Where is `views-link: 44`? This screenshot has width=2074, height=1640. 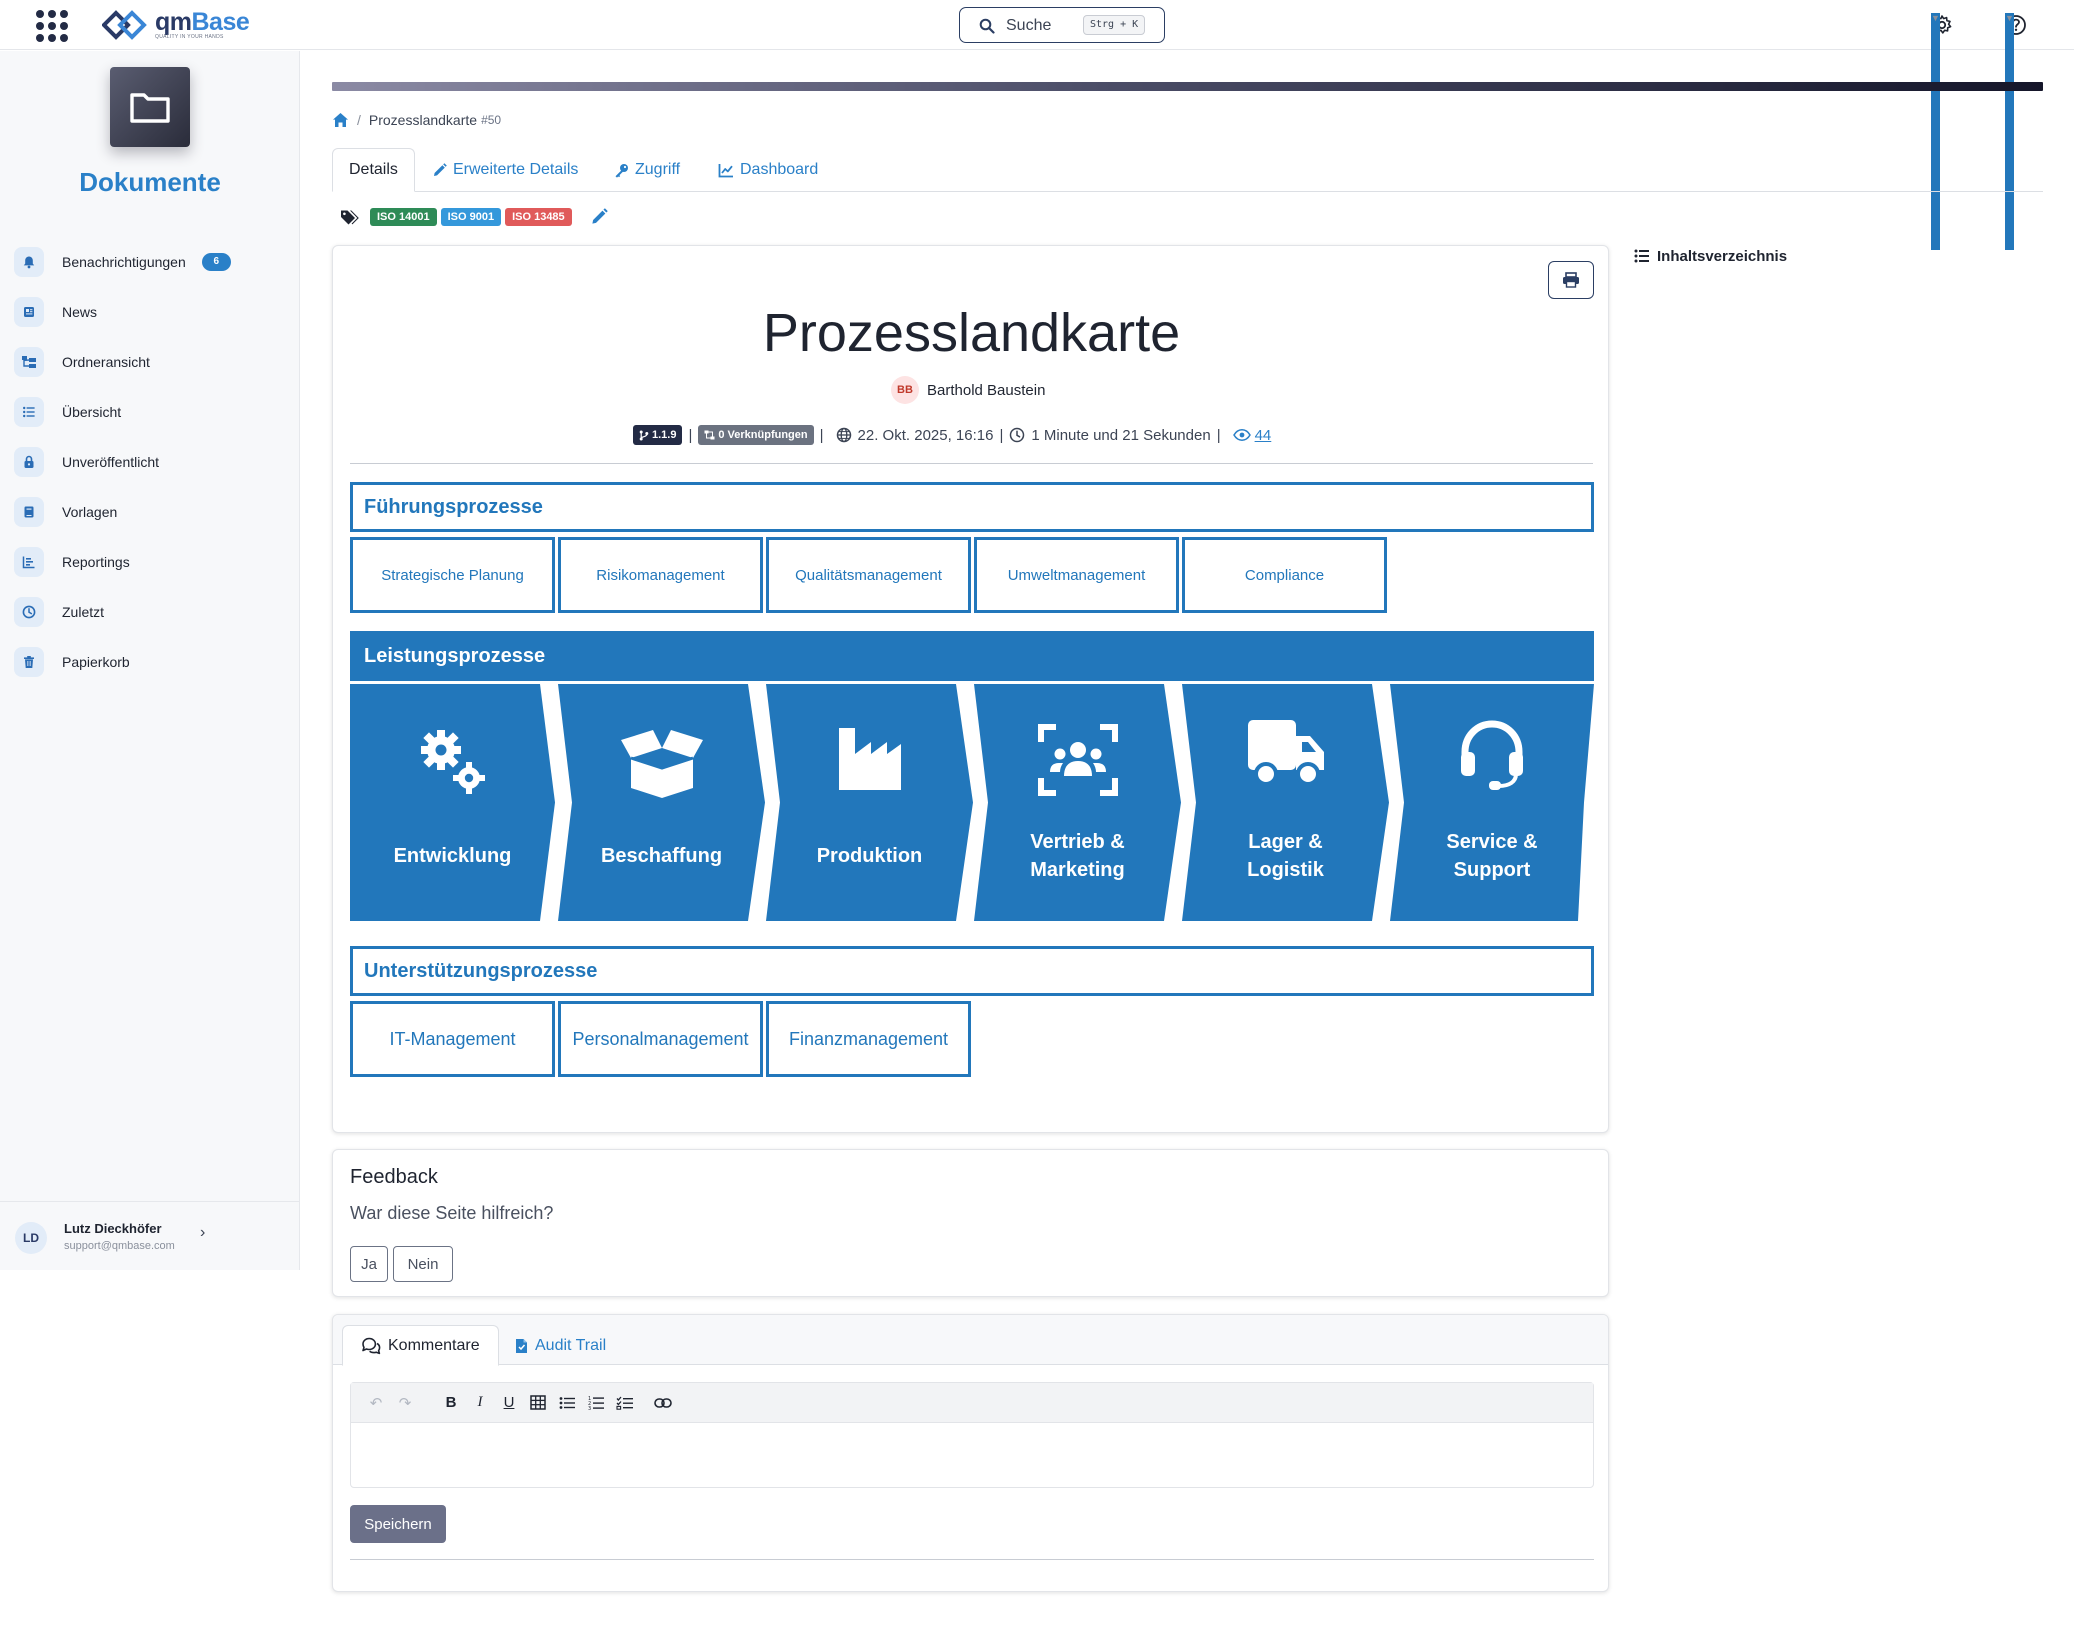 views-link: 44 is located at coordinates (1251, 435).